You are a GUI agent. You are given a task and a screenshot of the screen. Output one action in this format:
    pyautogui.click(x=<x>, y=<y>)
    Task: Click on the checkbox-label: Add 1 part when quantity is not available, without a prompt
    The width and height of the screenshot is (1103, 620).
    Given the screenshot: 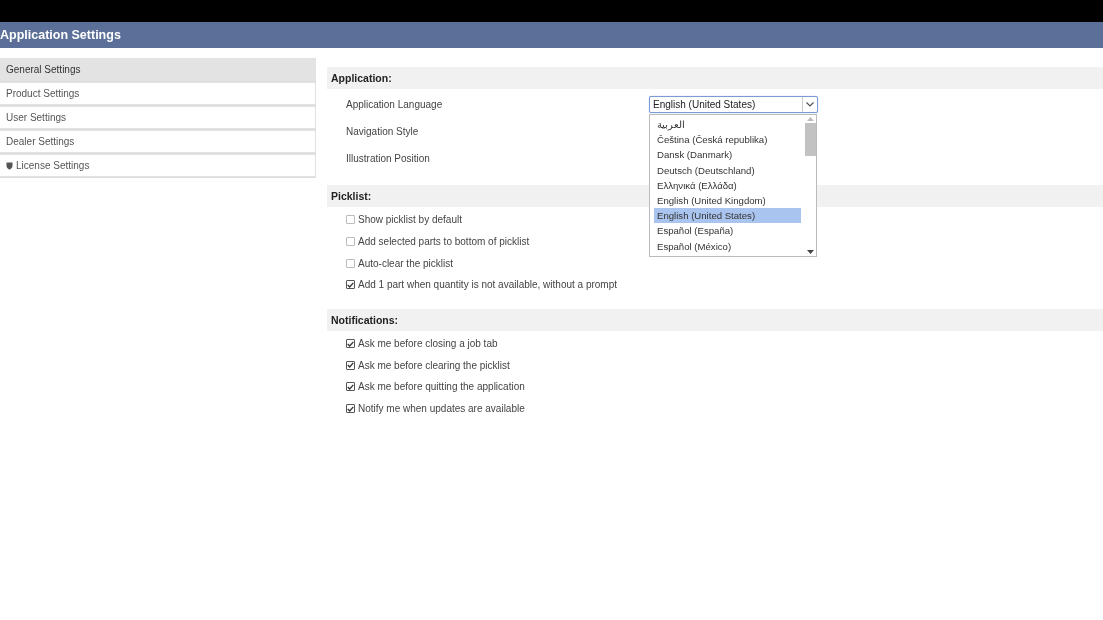 What is the action you would take?
    pyautogui.click(x=488, y=285)
    